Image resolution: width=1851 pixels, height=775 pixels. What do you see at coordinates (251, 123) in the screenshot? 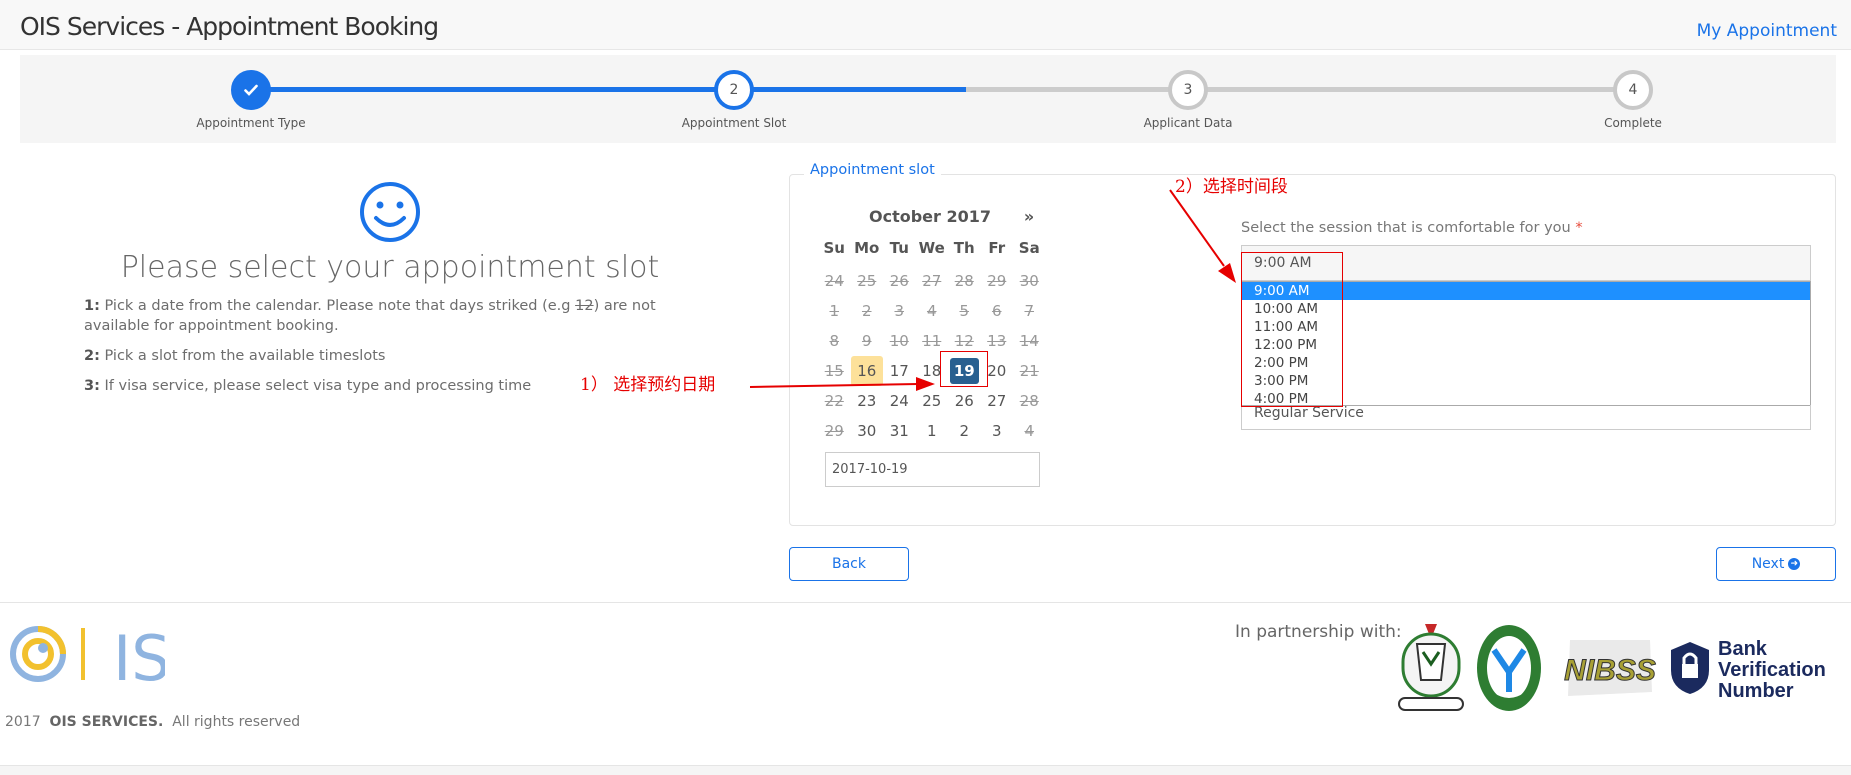
I see `step-1-label: Appointment Type` at bounding box center [251, 123].